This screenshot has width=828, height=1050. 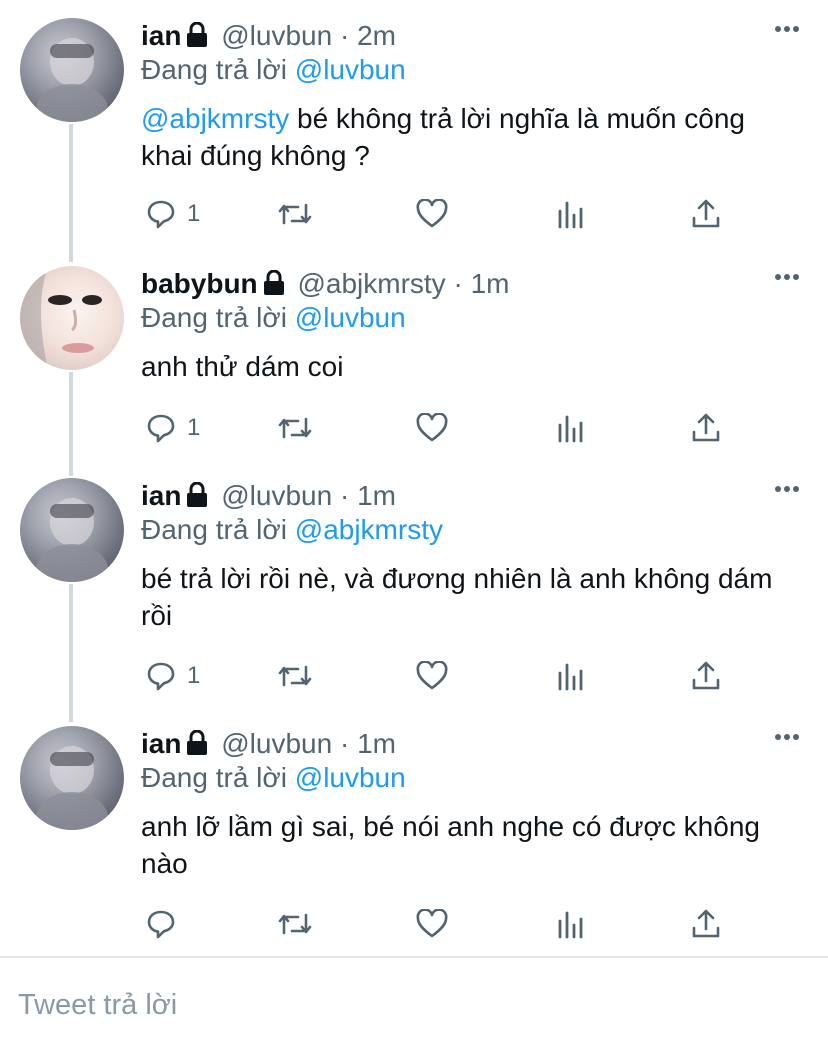 What do you see at coordinates (292, 530) in the screenshot?
I see `replying-to: Đang trả lời @abjkmrsty` at bounding box center [292, 530].